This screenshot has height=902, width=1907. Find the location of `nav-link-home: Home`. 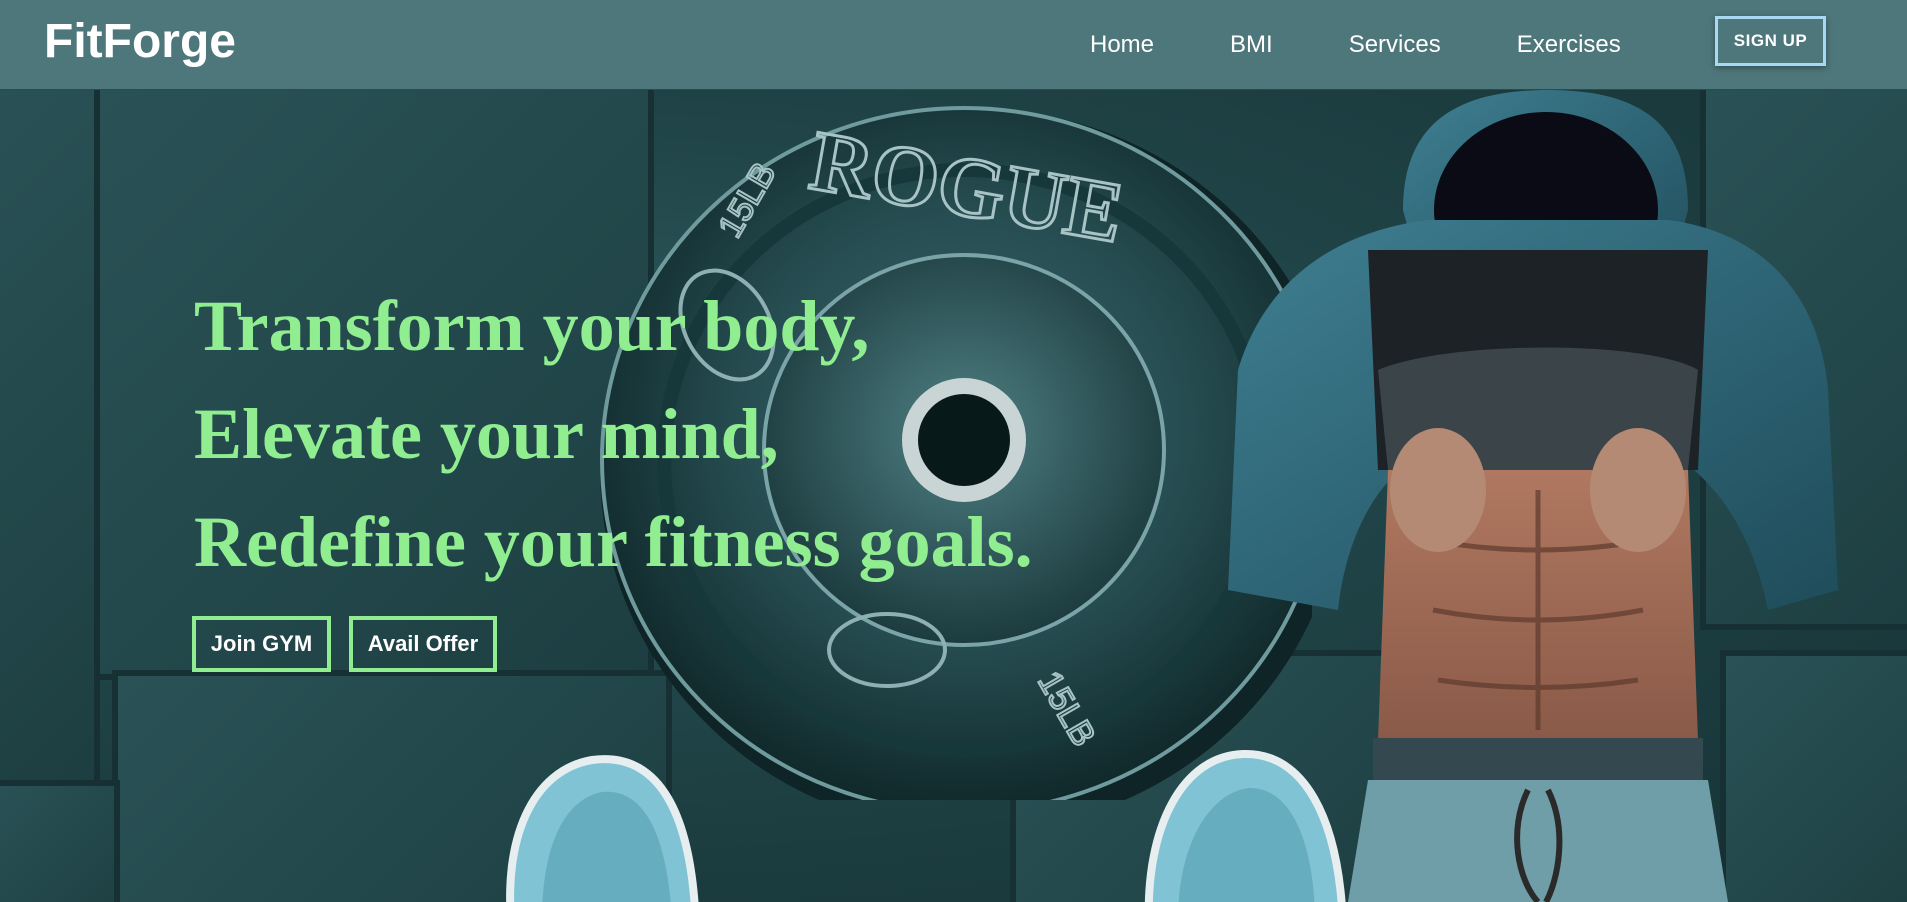

nav-link-home: Home is located at coordinates (1122, 45).